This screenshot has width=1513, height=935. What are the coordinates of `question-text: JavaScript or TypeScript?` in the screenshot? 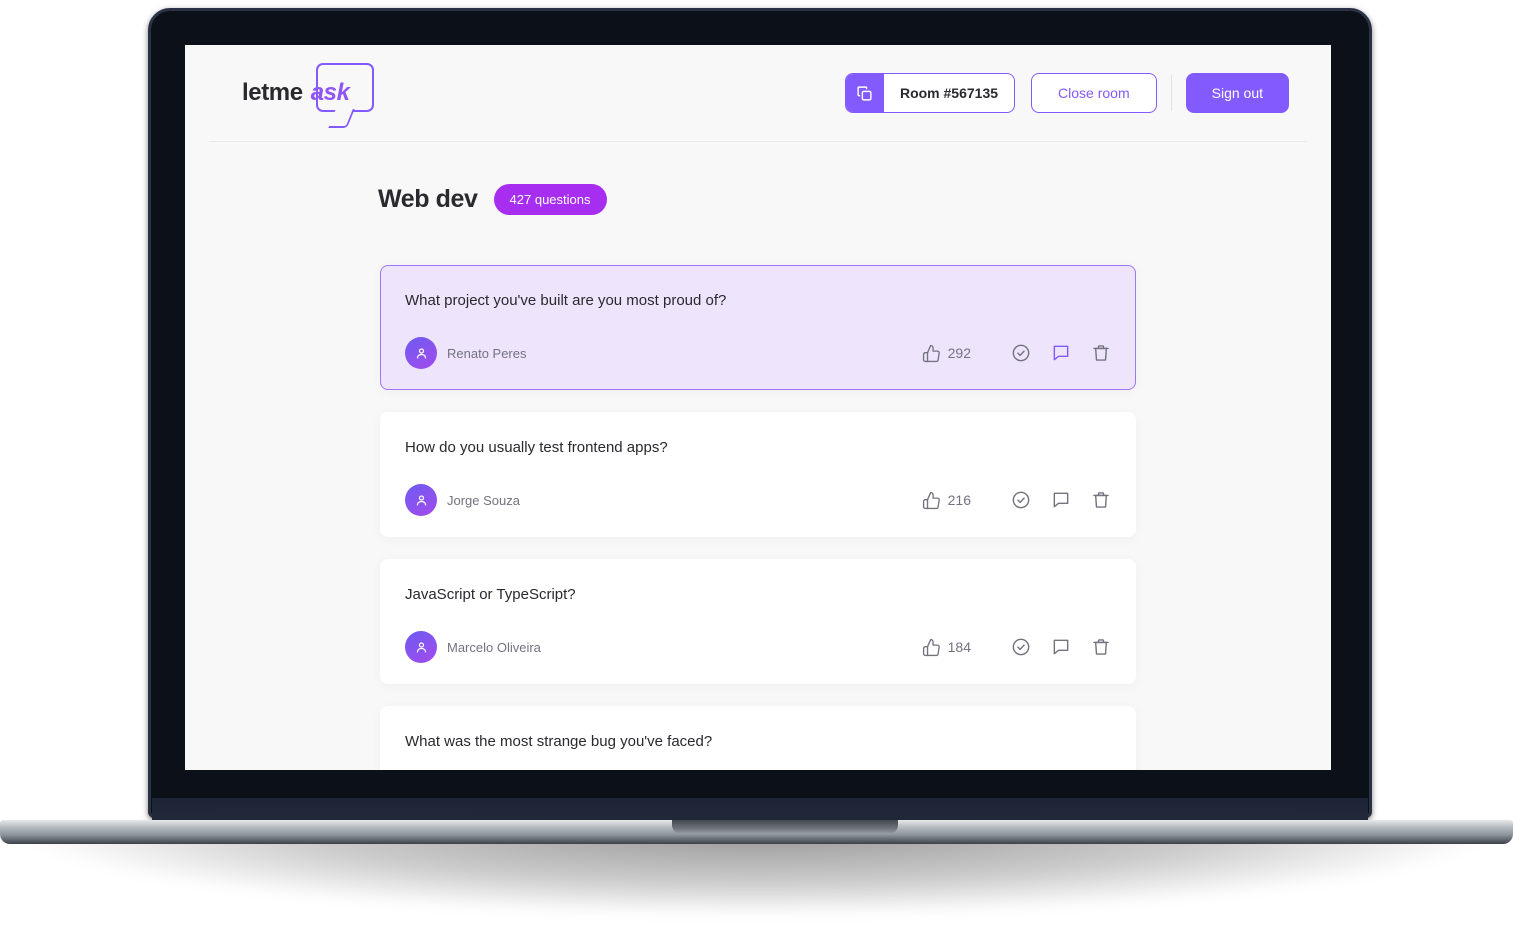 It's located at (490, 594).